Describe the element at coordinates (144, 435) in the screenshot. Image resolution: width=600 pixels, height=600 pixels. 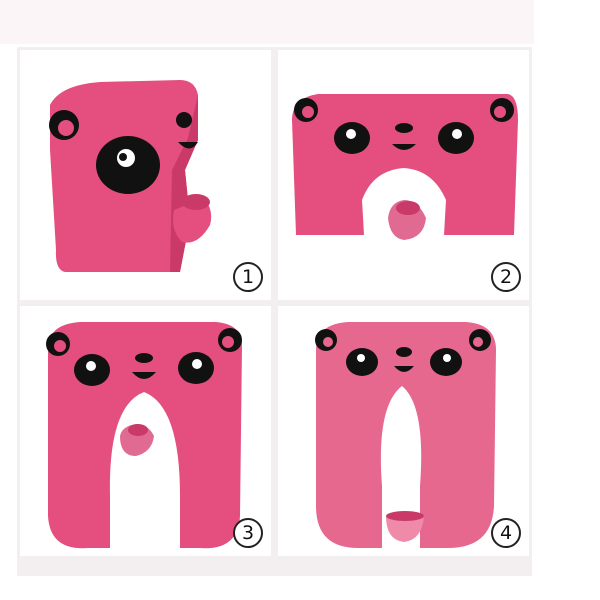
I see `open-potty-seat-photo` at that location.